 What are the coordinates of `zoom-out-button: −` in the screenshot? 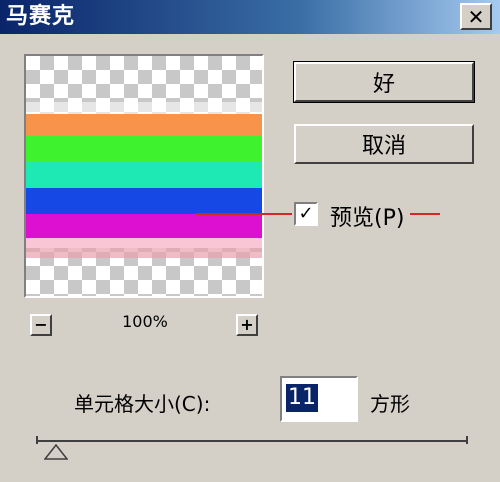 It's located at (41, 325).